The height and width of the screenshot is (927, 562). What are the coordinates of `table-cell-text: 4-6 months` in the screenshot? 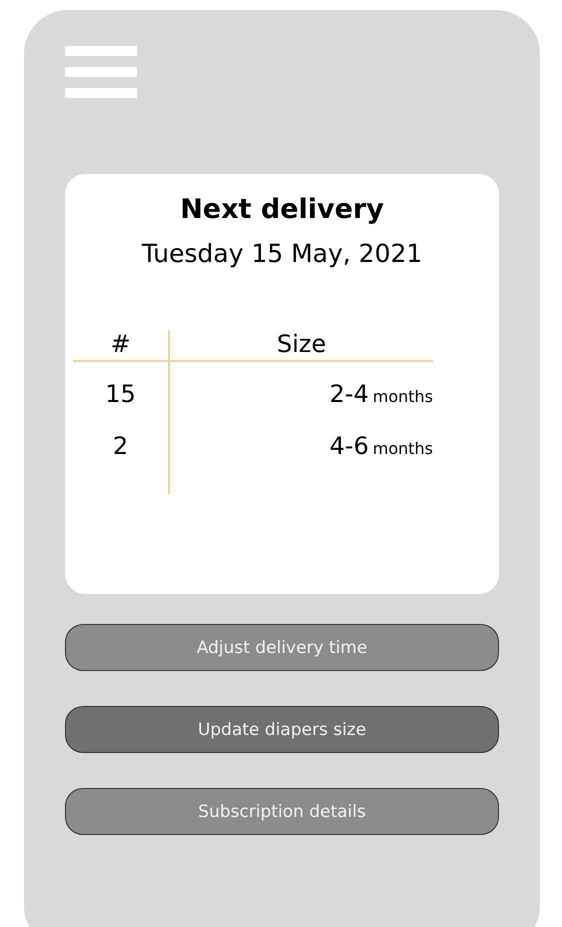 It's located at (380, 446).